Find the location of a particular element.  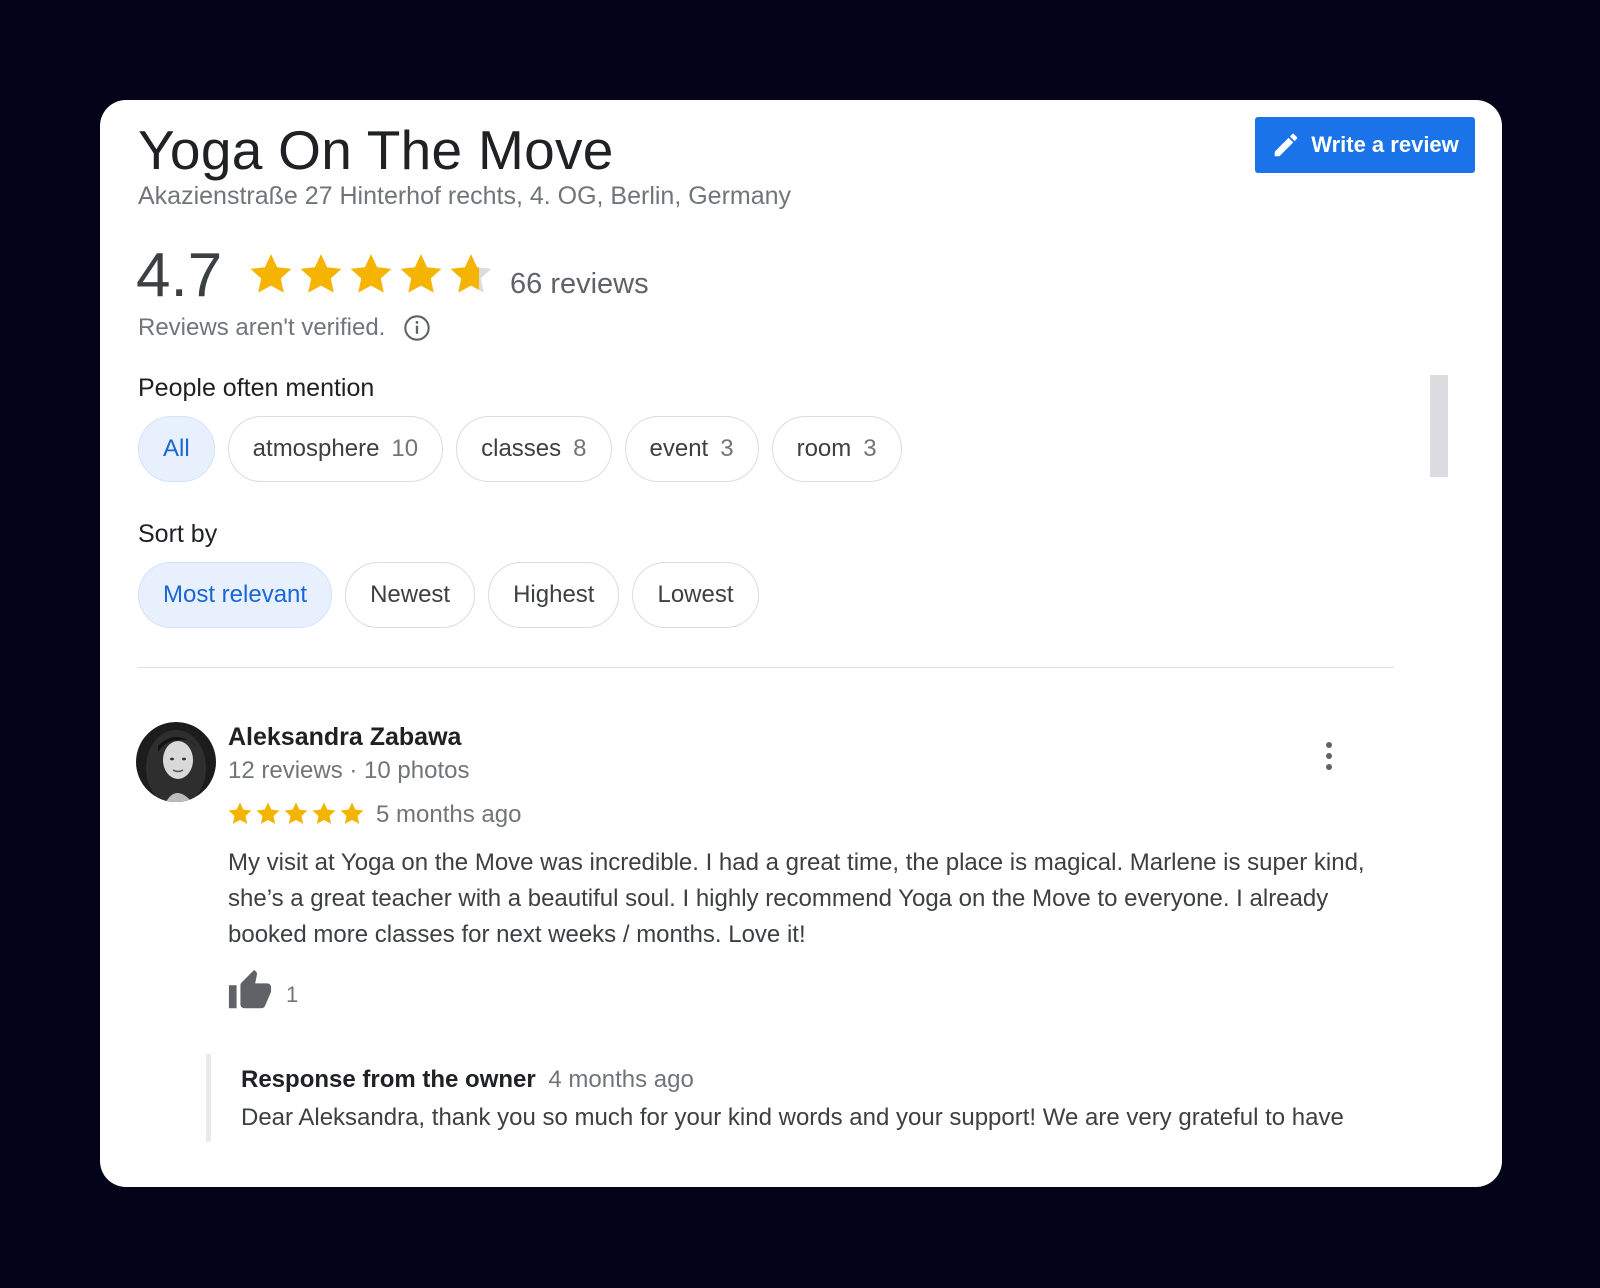

divider is located at coordinates (766, 667).